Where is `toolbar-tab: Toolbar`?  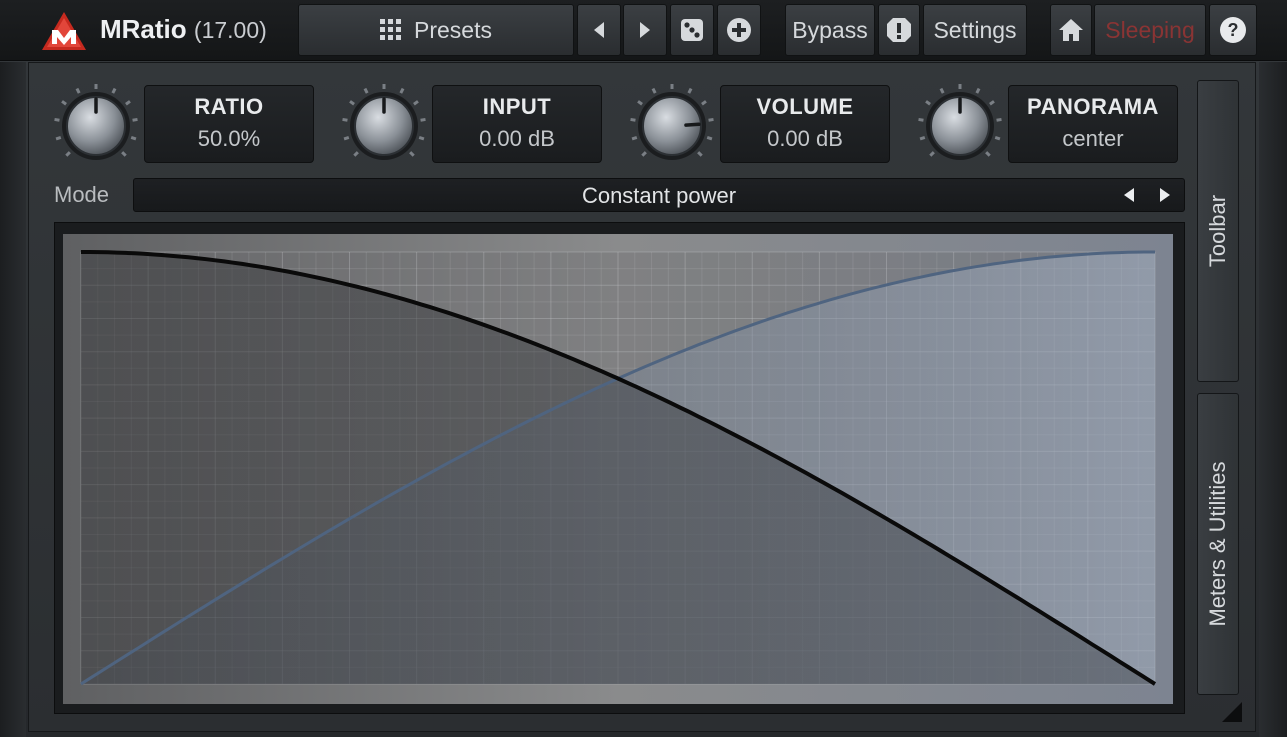 toolbar-tab: Toolbar is located at coordinates (1218, 231).